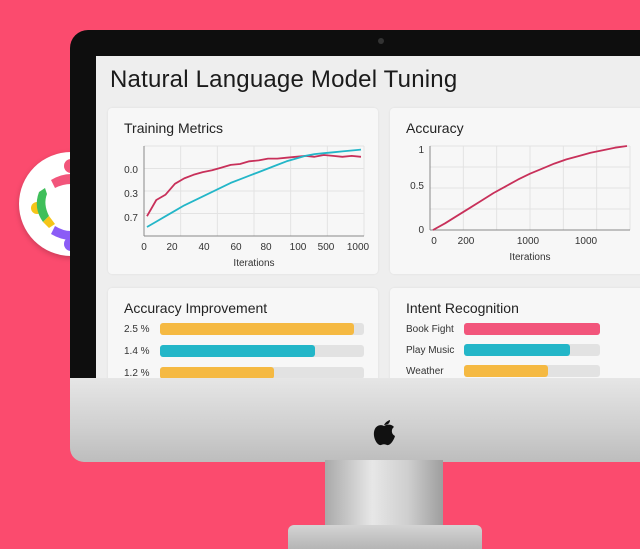 This screenshot has width=640, height=549. I want to click on training-metrics-chart: 0.0 0.3 0.7 0 20 40 60 80 100 500 1000 Iterations, so click(247, 207).